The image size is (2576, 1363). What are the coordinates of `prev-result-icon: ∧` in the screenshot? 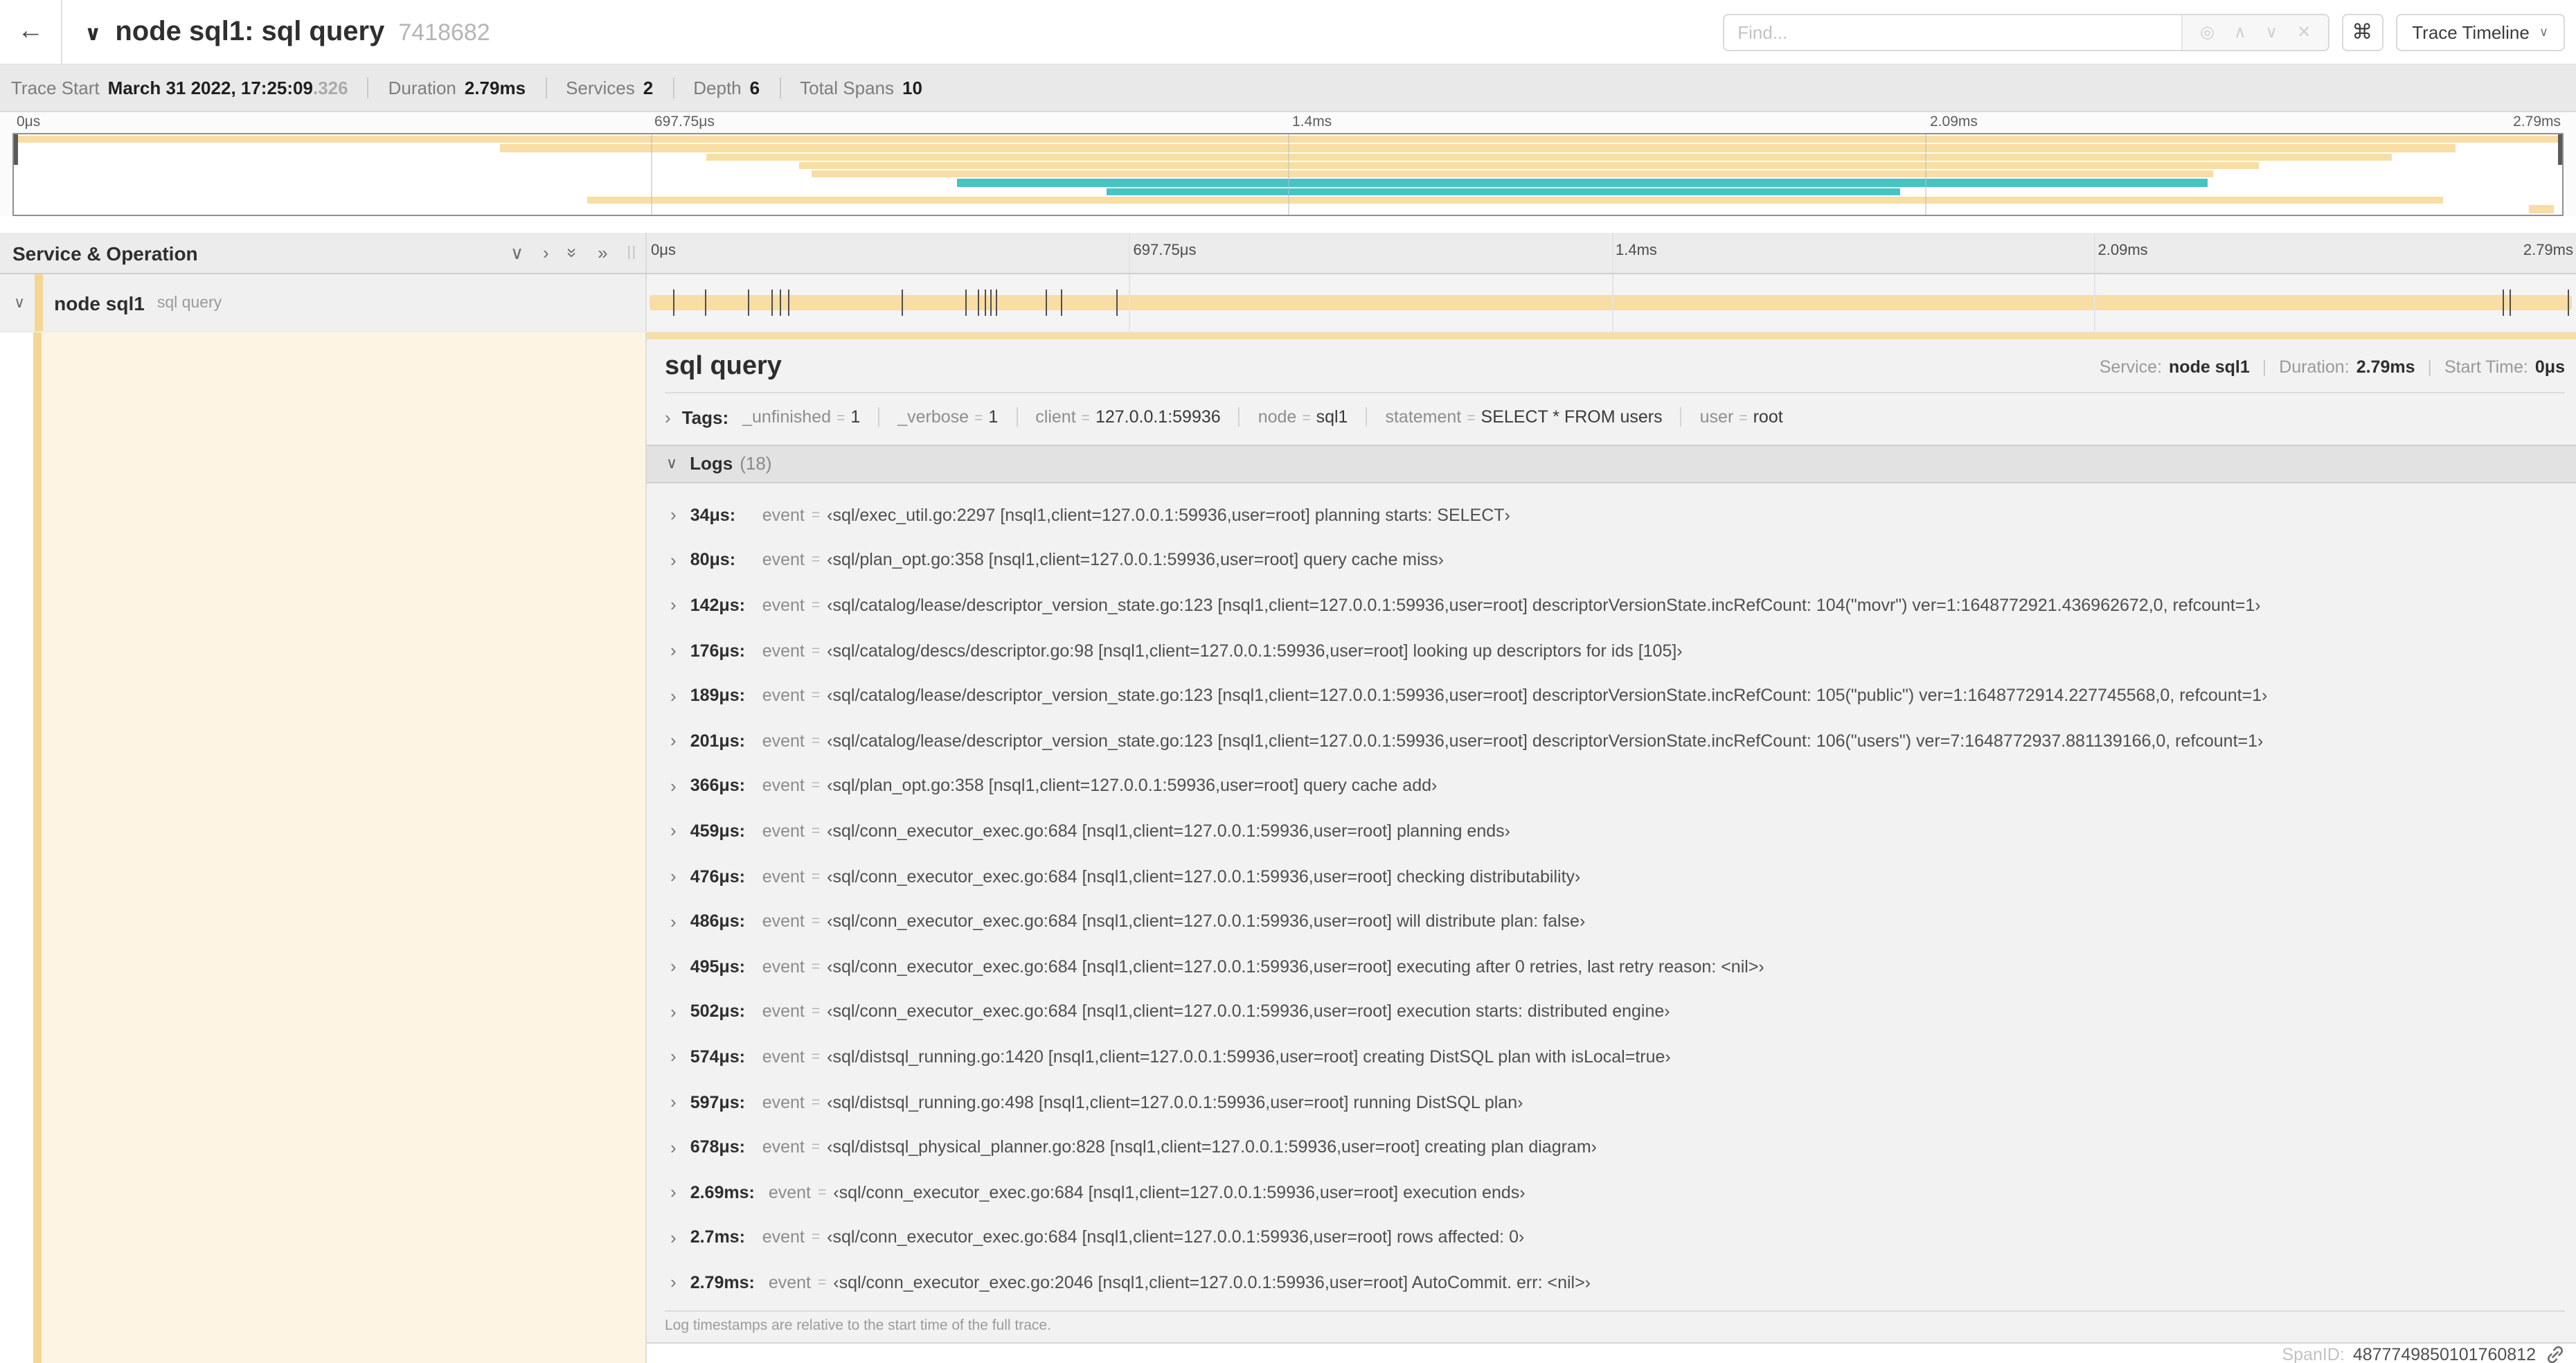 It's located at (2240, 32).